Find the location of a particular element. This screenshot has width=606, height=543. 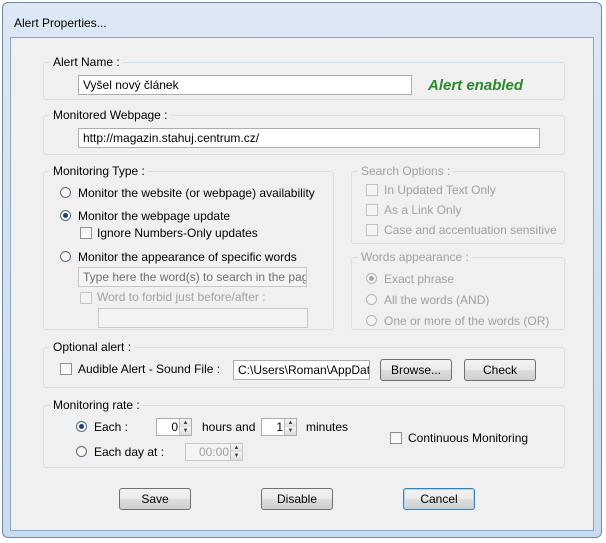

hours-spin-buttons: ▲ ▼ is located at coordinates (185, 427).